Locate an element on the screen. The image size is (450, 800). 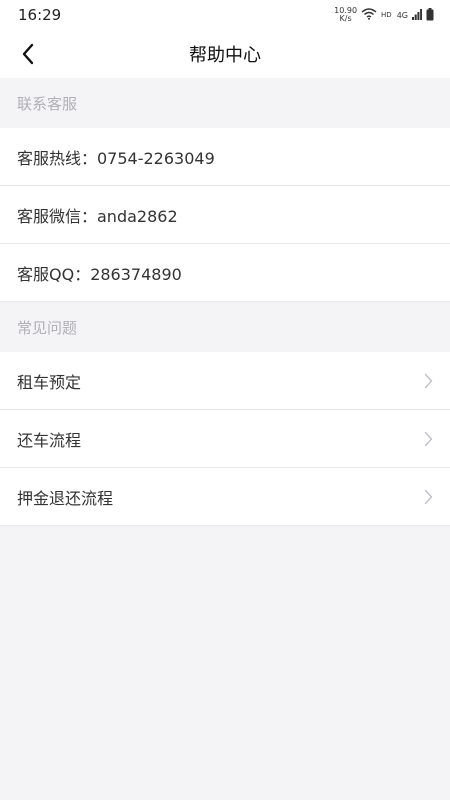
battery-icon is located at coordinates (430, 15).